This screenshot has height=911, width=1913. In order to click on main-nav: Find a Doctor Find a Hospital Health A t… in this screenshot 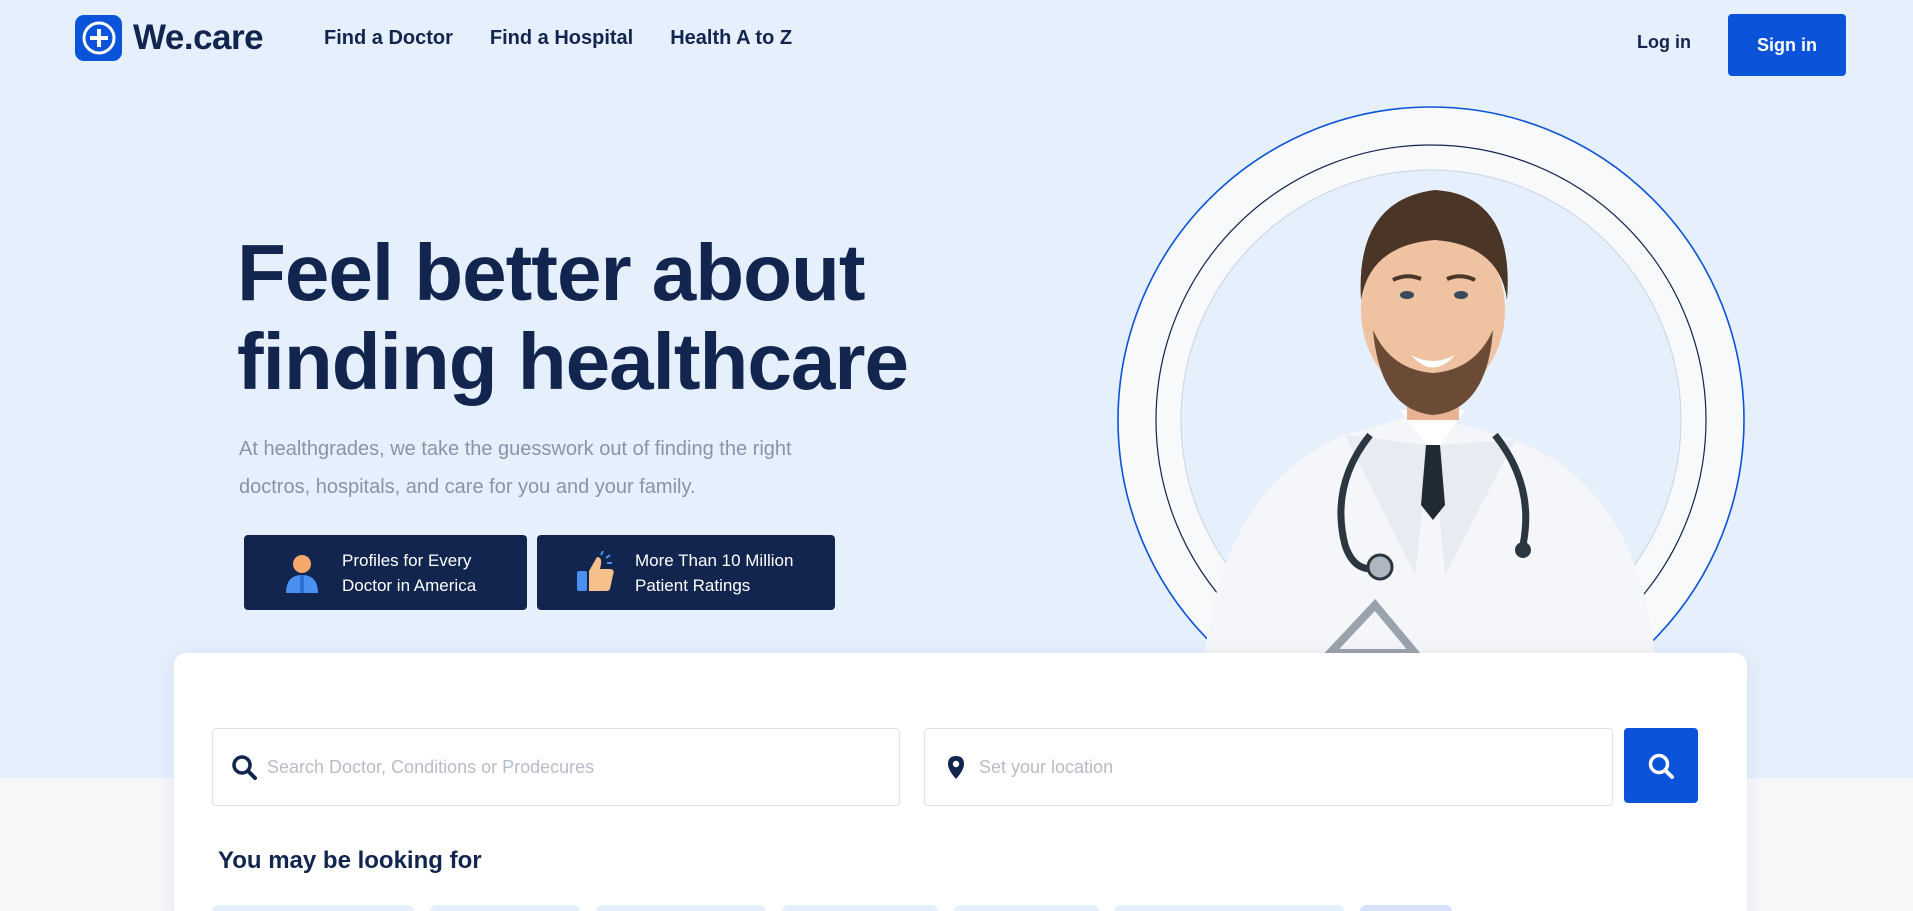, I will do `click(576, 38)`.